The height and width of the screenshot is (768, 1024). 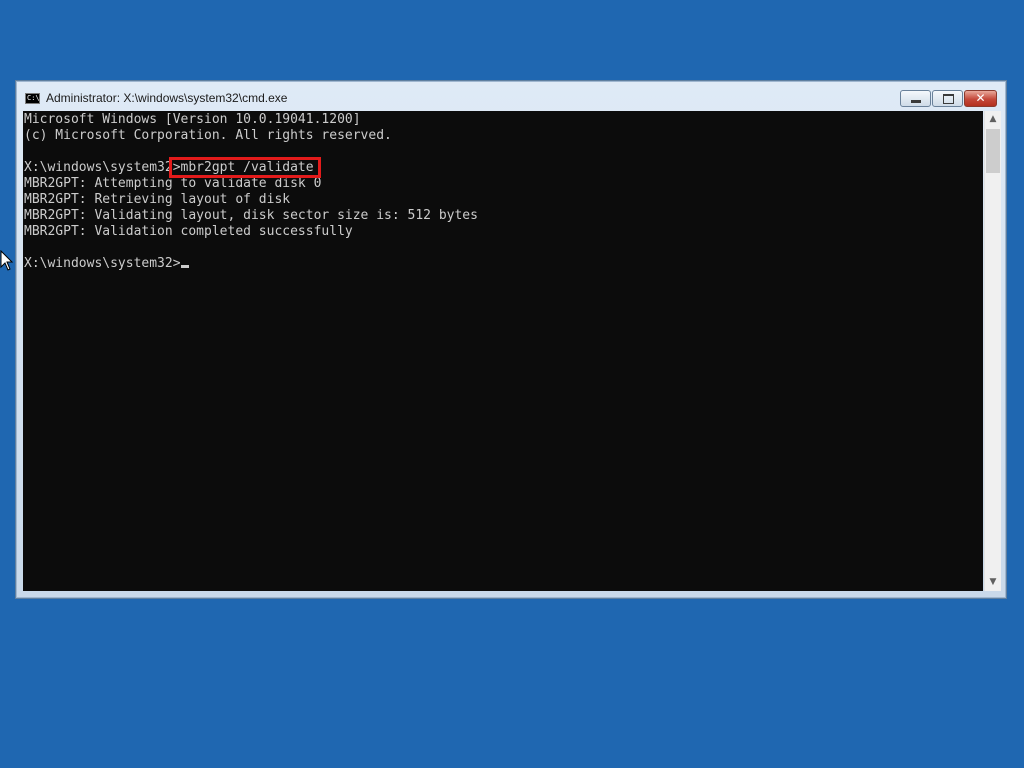 I want to click on maximize-button, so click(x=947, y=98).